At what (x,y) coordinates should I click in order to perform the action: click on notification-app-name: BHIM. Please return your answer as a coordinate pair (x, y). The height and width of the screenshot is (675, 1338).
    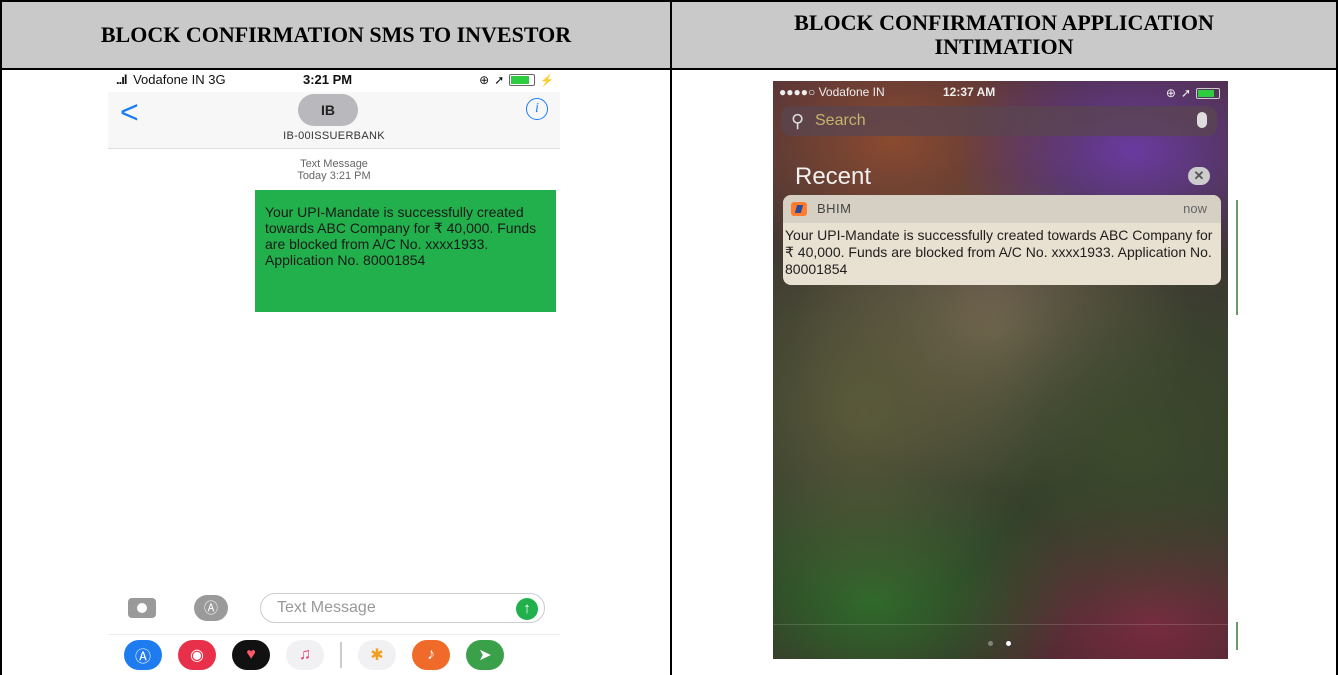
    Looking at the image, I should click on (834, 208).